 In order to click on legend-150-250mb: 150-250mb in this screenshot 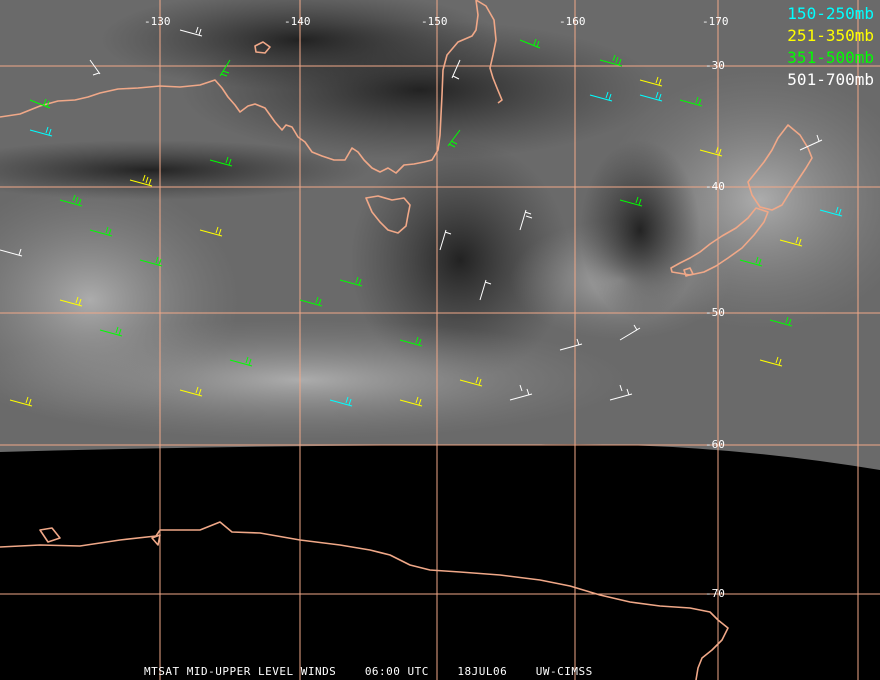, I will do `click(830, 13)`.